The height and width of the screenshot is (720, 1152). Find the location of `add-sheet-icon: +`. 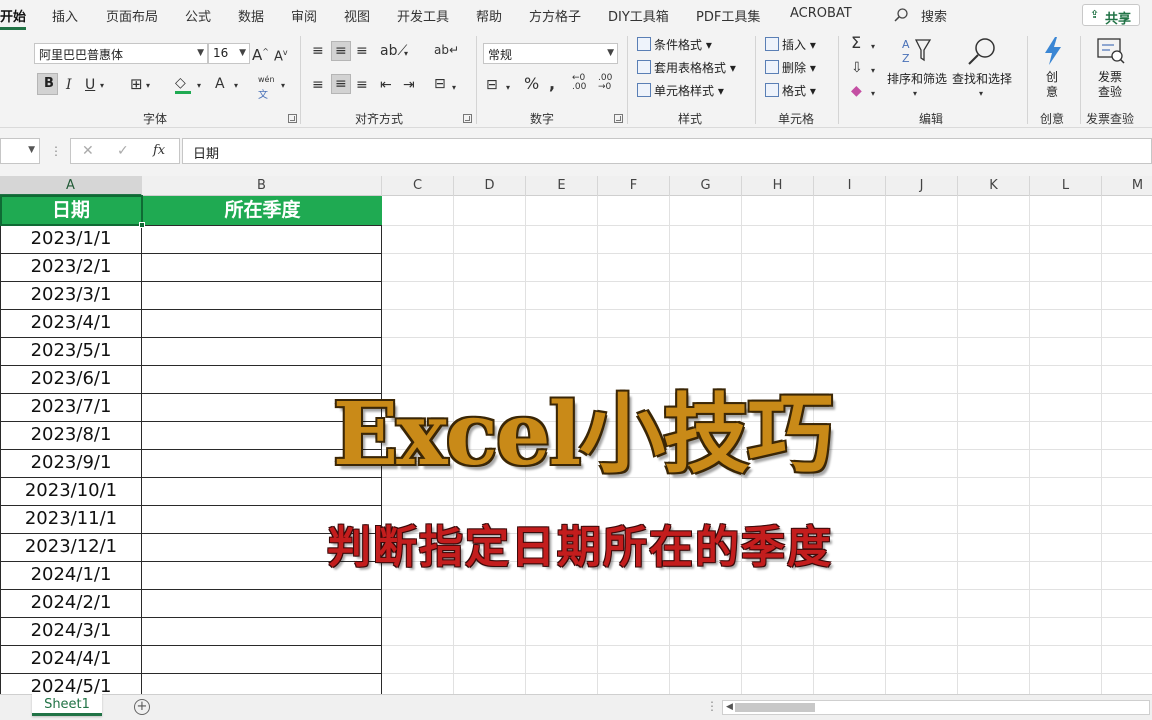

add-sheet-icon: + is located at coordinates (142, 707).